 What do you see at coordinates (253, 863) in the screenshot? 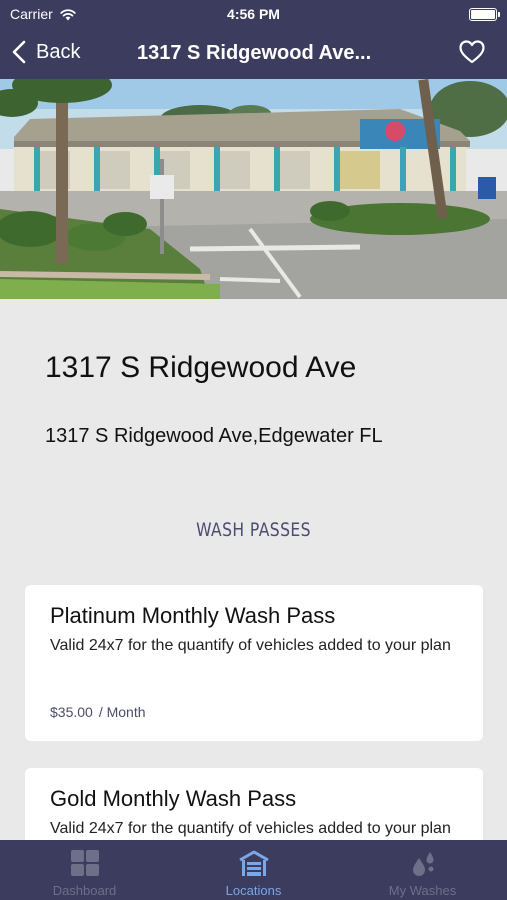
I see `car-wash-building-icon` at bounding box center [253, 863].